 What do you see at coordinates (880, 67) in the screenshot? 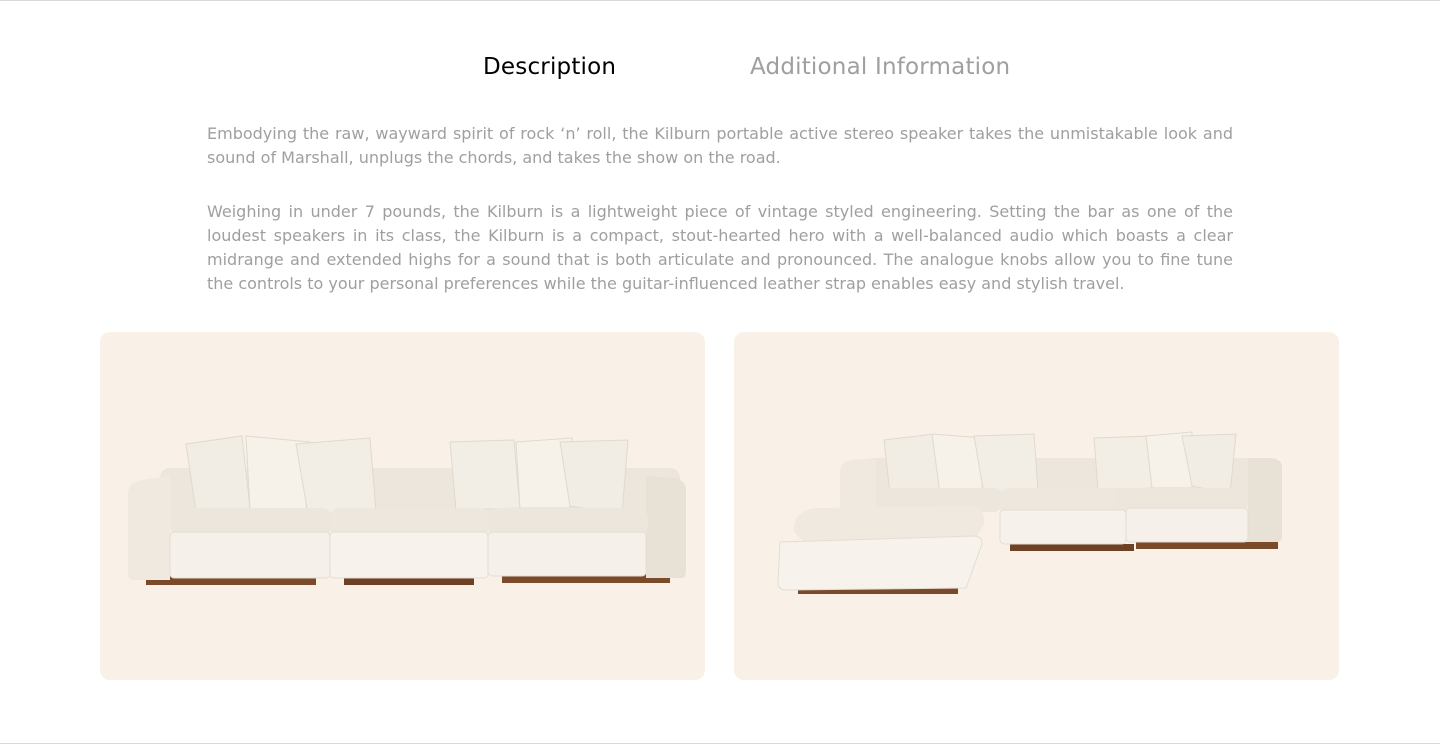
I see `tab-additional-information: Additional Information` at bounding box center [880, 67].